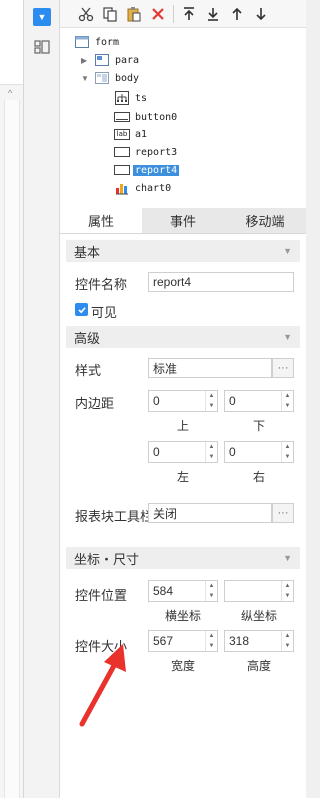  I want to click on visible-checkbox, so click(81, 309).